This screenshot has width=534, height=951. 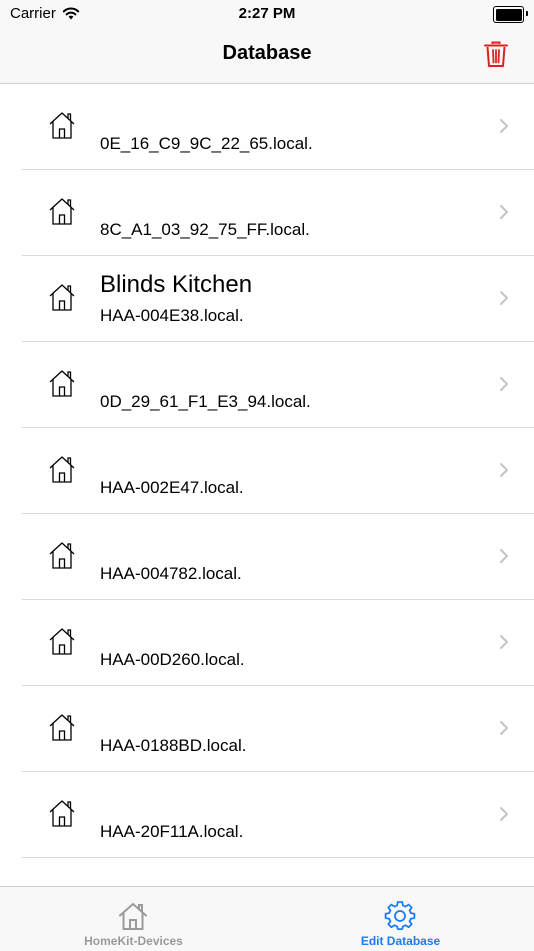 I want to click on trash-icon, so click(x=496, y=54).